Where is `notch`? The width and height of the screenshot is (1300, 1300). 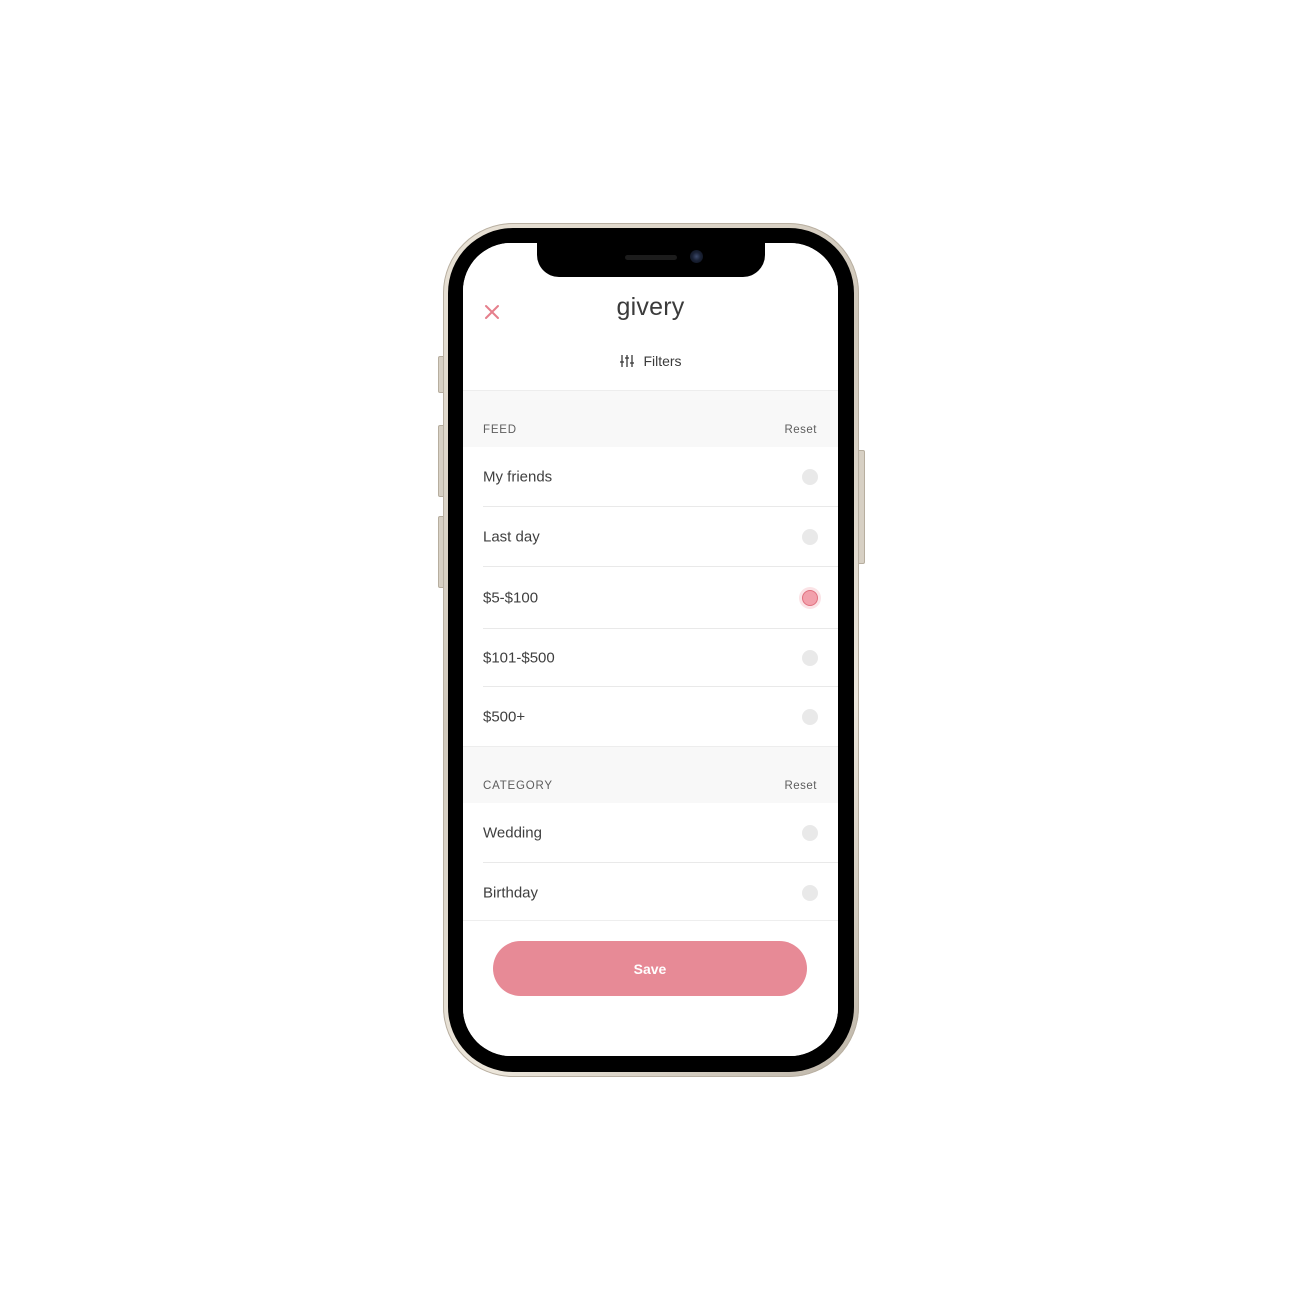 notch is located at coordinates (651, 260).